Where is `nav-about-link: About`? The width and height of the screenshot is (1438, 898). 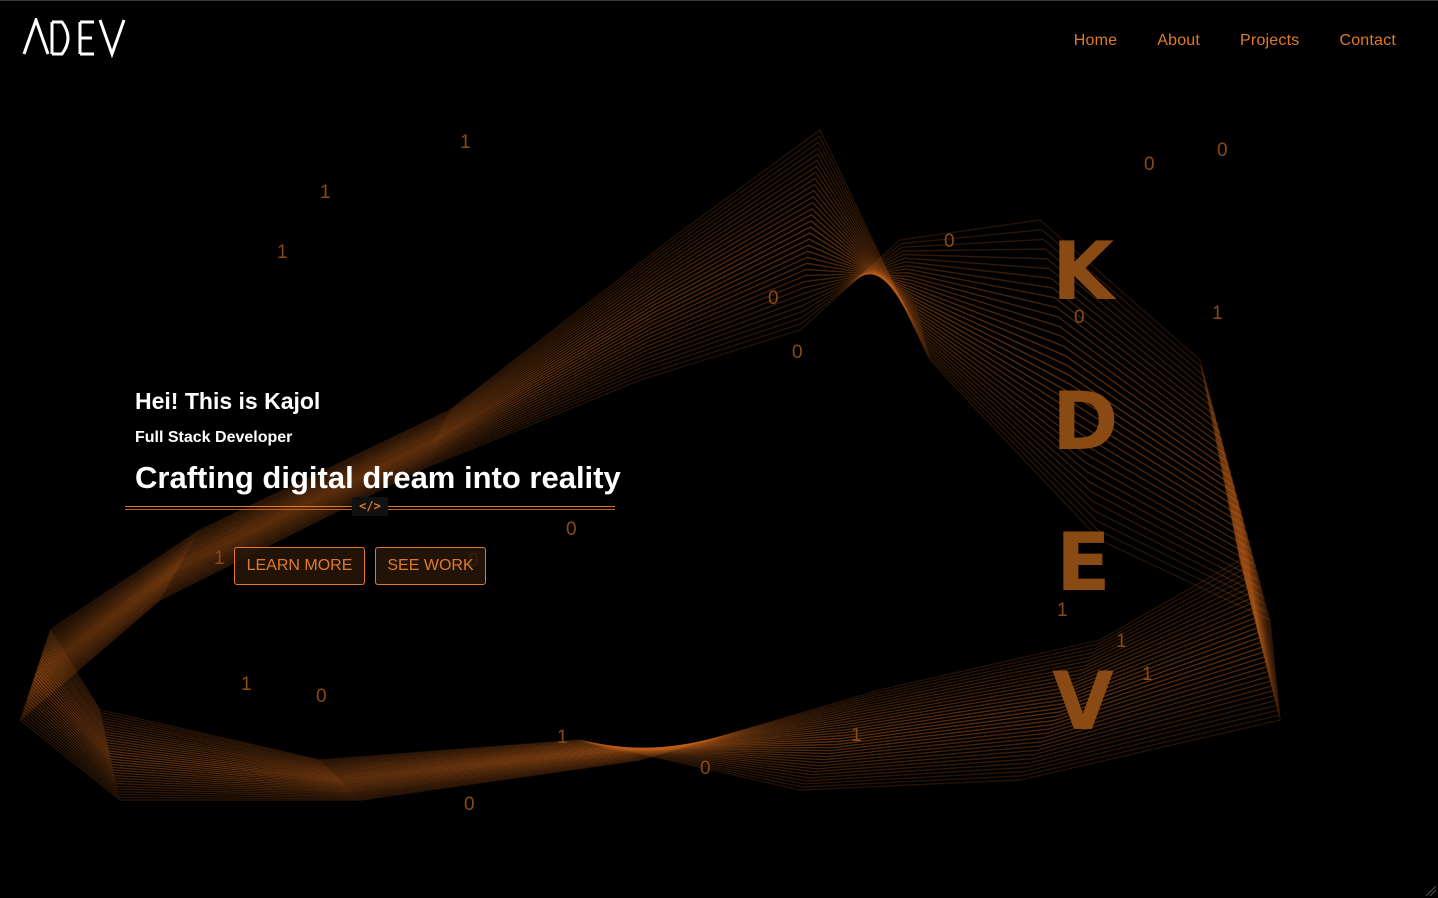 nav-about-link: About is located at coordinates (1178, 41).